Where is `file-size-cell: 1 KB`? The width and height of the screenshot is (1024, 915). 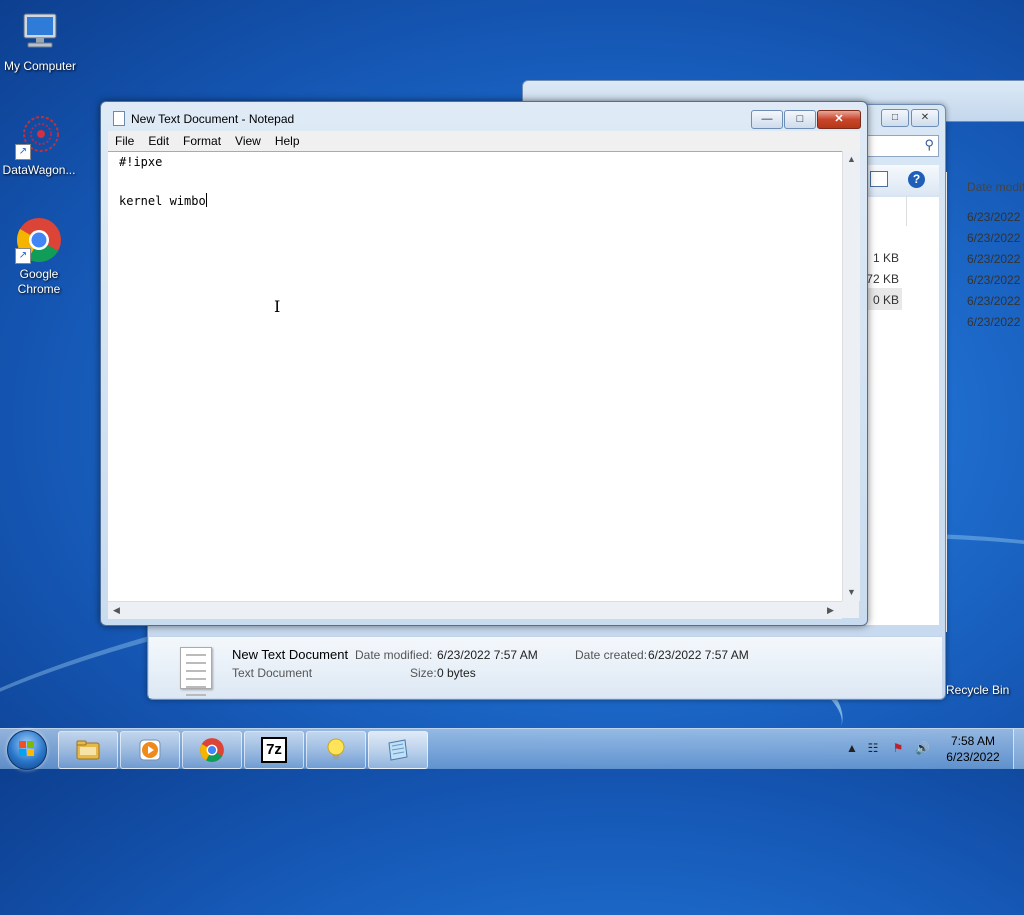
file-size-cell: 1 KB is located at coordinates (885, 258).